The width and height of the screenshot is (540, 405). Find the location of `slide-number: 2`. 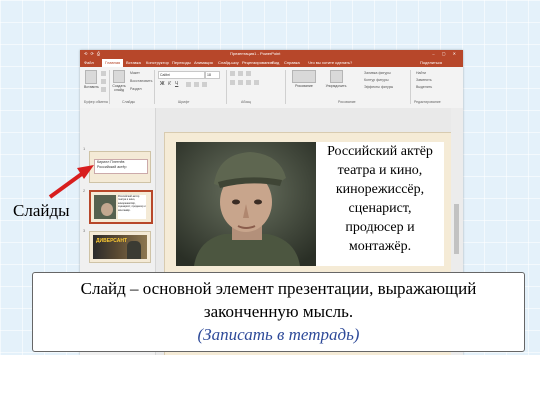

slide-number: 2 is located at coordinates (84, 190).